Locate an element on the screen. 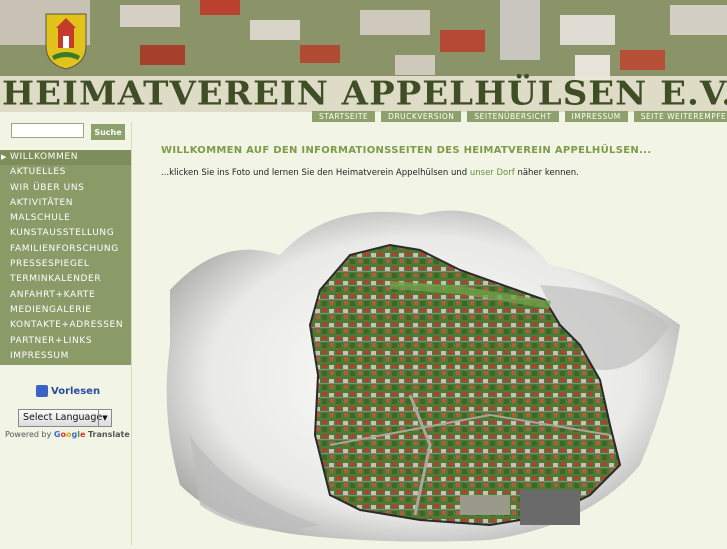  sidebar-item-mediengalerie: MEDIENGALERIE is located at coordinates (65, 310).